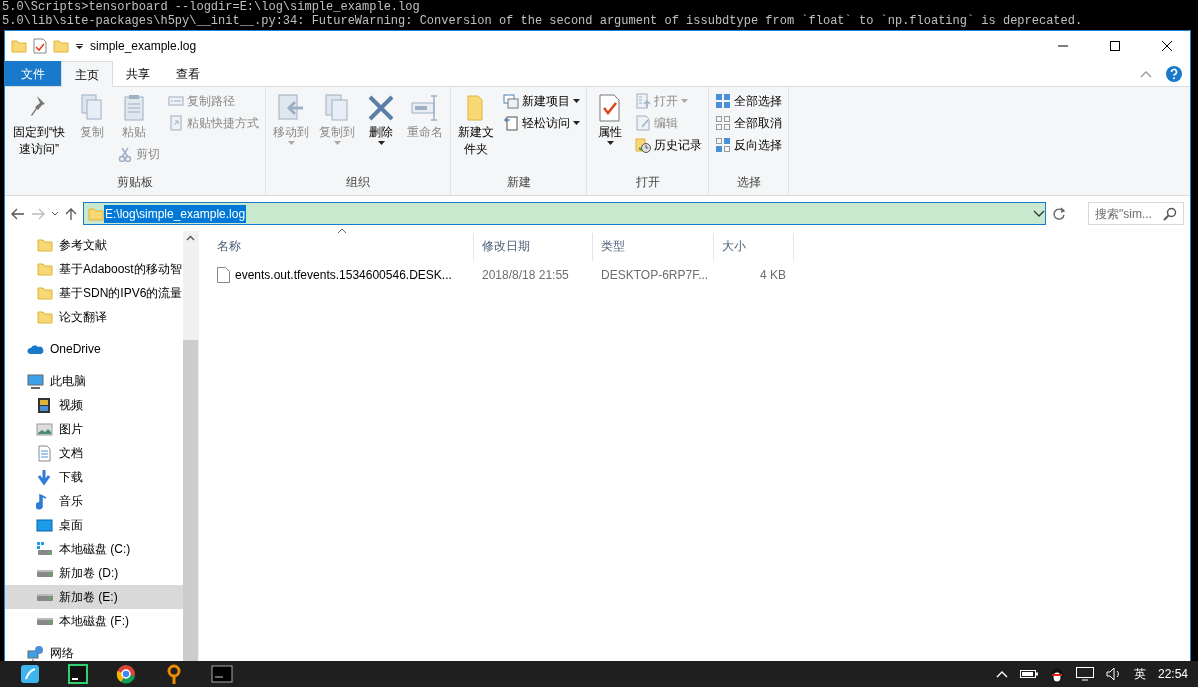  What do you see at coordinates (668, 145) in the screenshot?
I see `ribbon-button: 历史记录` at bounding box center [668, 145].